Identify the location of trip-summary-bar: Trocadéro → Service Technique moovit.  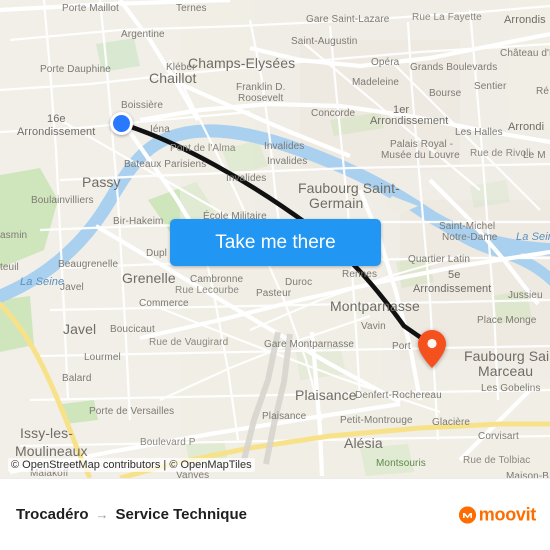
(275, 514).